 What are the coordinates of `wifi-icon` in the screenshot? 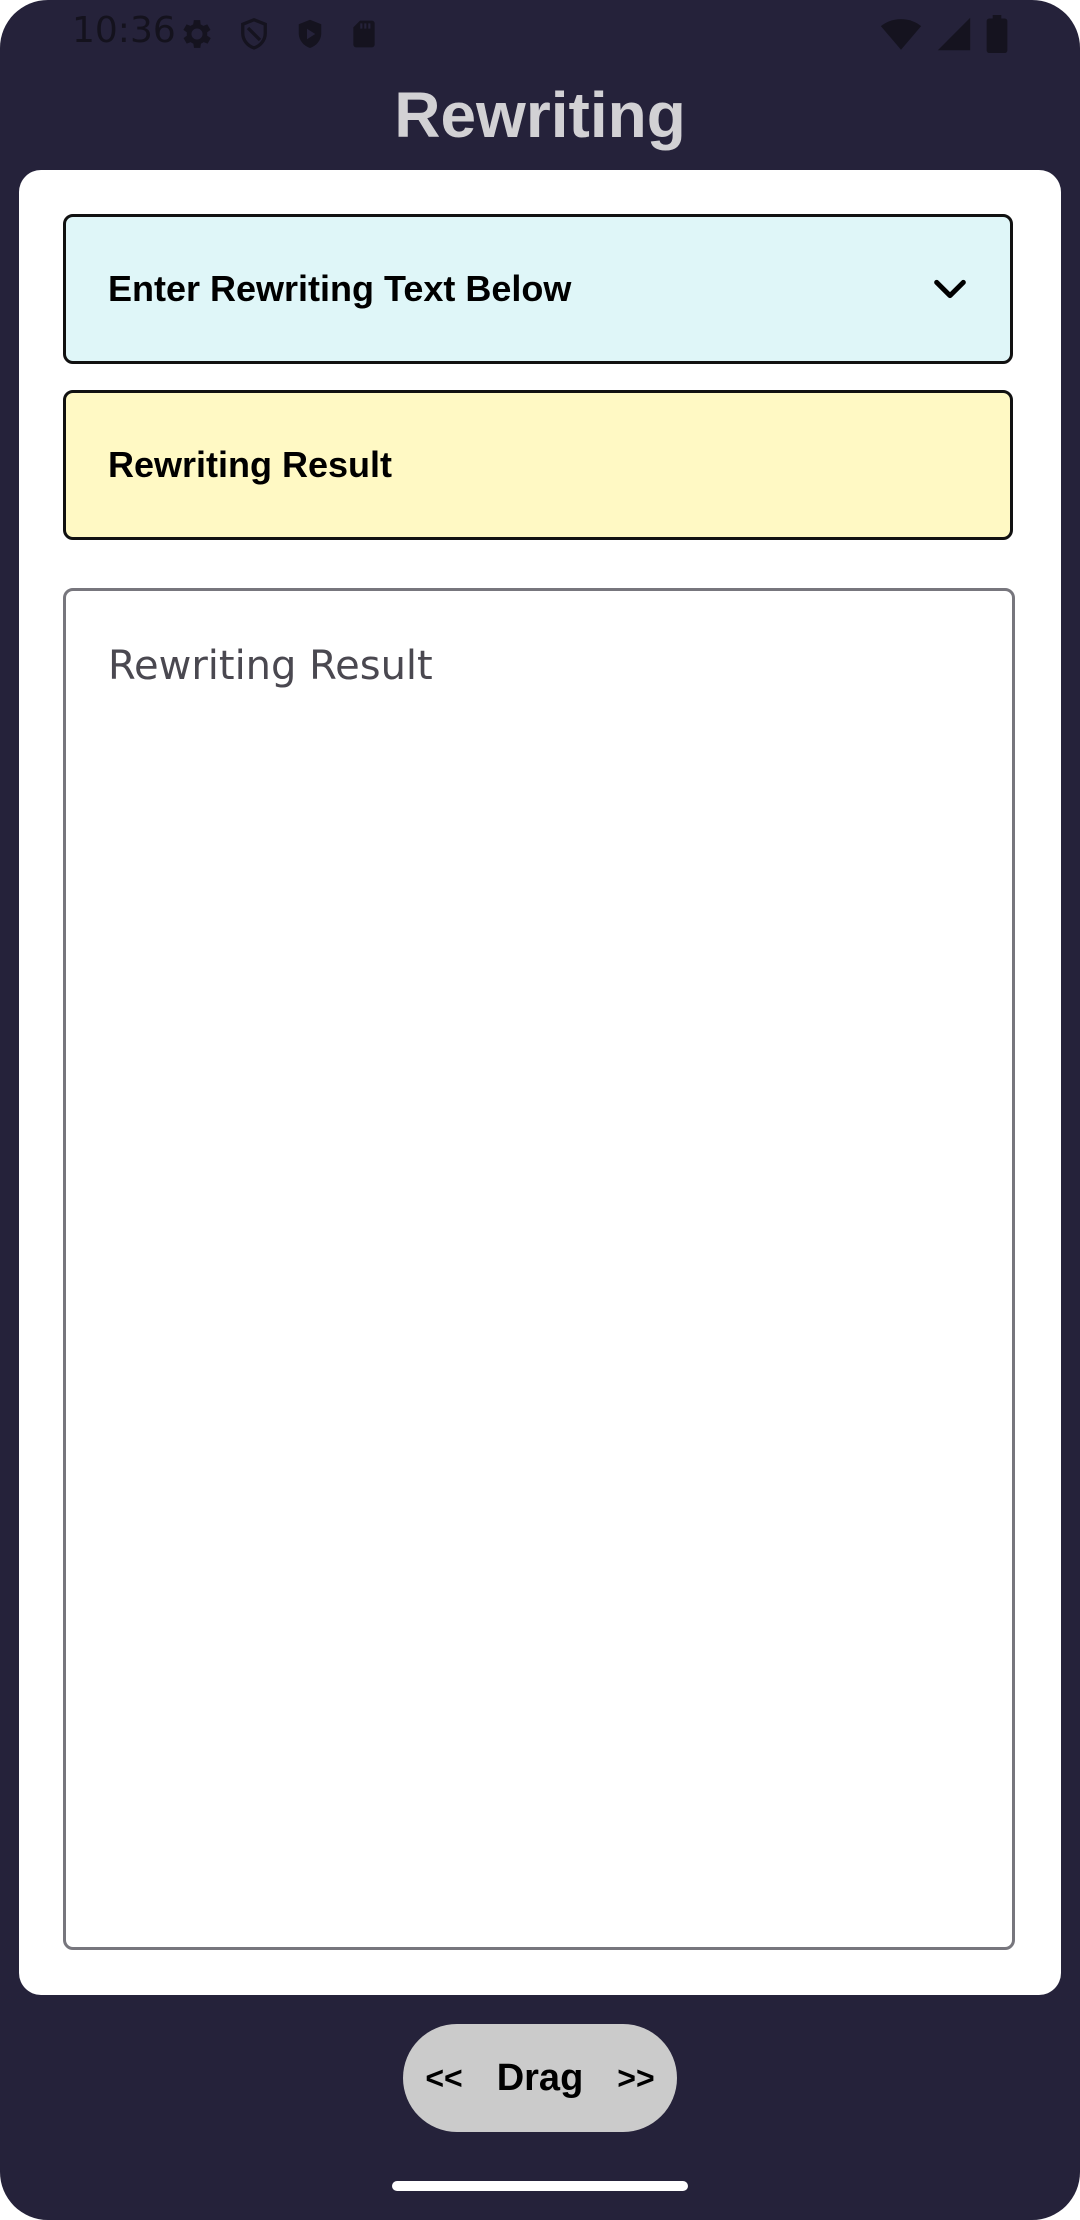 It's located at (901, 34).